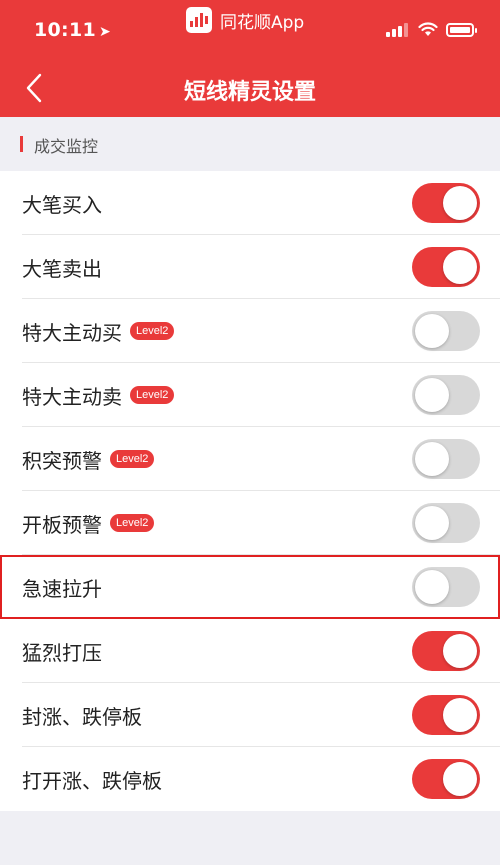 The image size is (500, 865). What do you see at coordinates (250, 395) in the screenshot?
I see `setting-row: 特大主动卖 Level2` at bounding box center [250, 395].